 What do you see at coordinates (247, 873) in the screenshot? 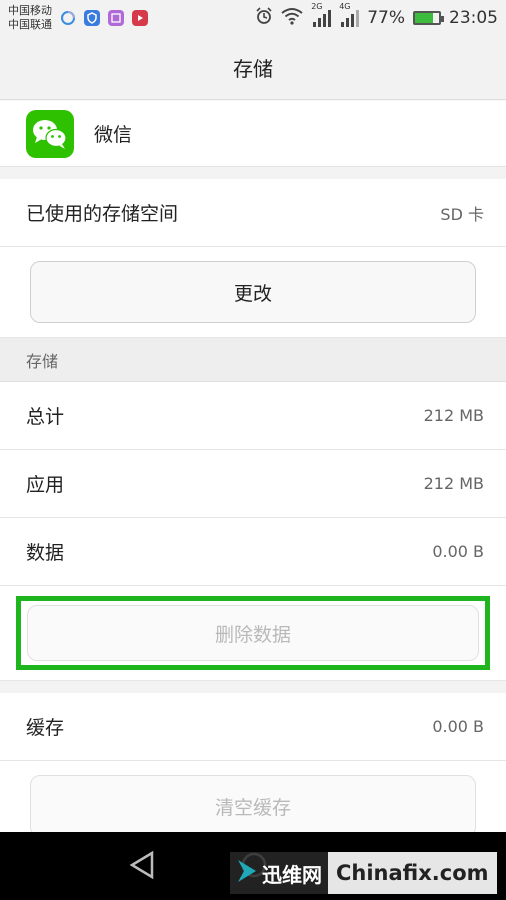
I see `watermark-logo-icon` at bounding box center [247, 873].